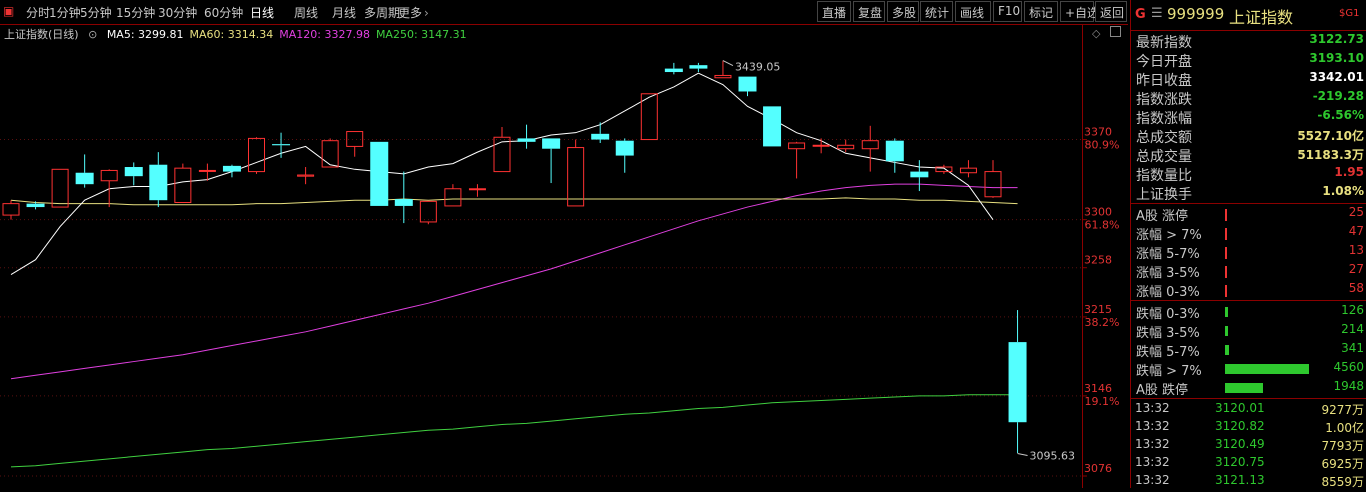 The image size is (1366, 492). Describe the element at coordinates (1111, 11) in the screenshot. I see `tool-button-8: 返回` at that location.